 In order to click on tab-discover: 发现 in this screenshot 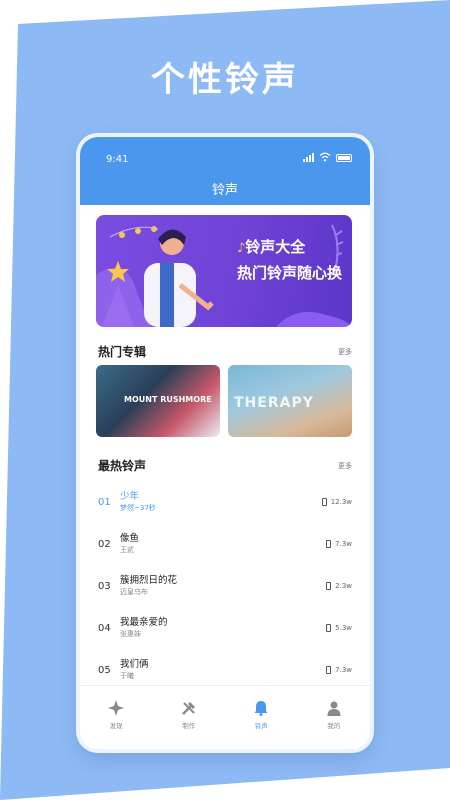, I will do `click(116, 714)`.